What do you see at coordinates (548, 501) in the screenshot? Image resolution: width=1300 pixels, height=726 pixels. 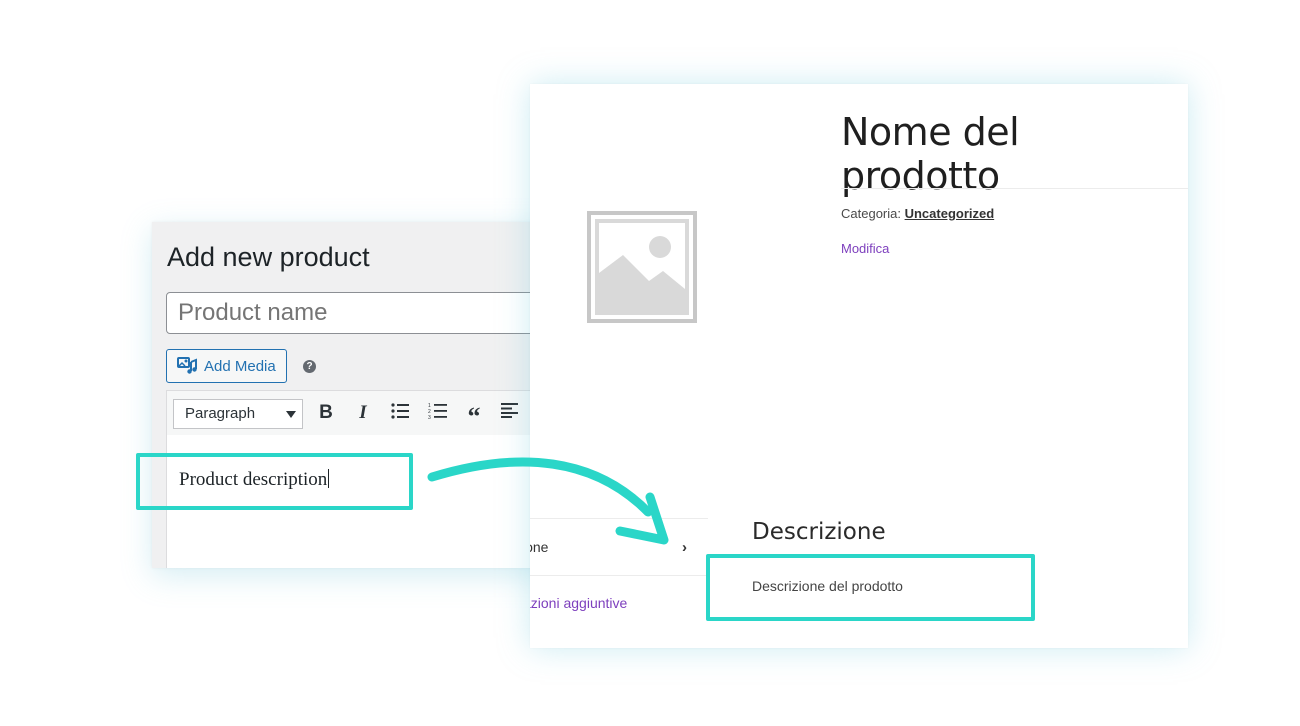 I see `connector-arrow-icon` at bounding box center [548, 501].